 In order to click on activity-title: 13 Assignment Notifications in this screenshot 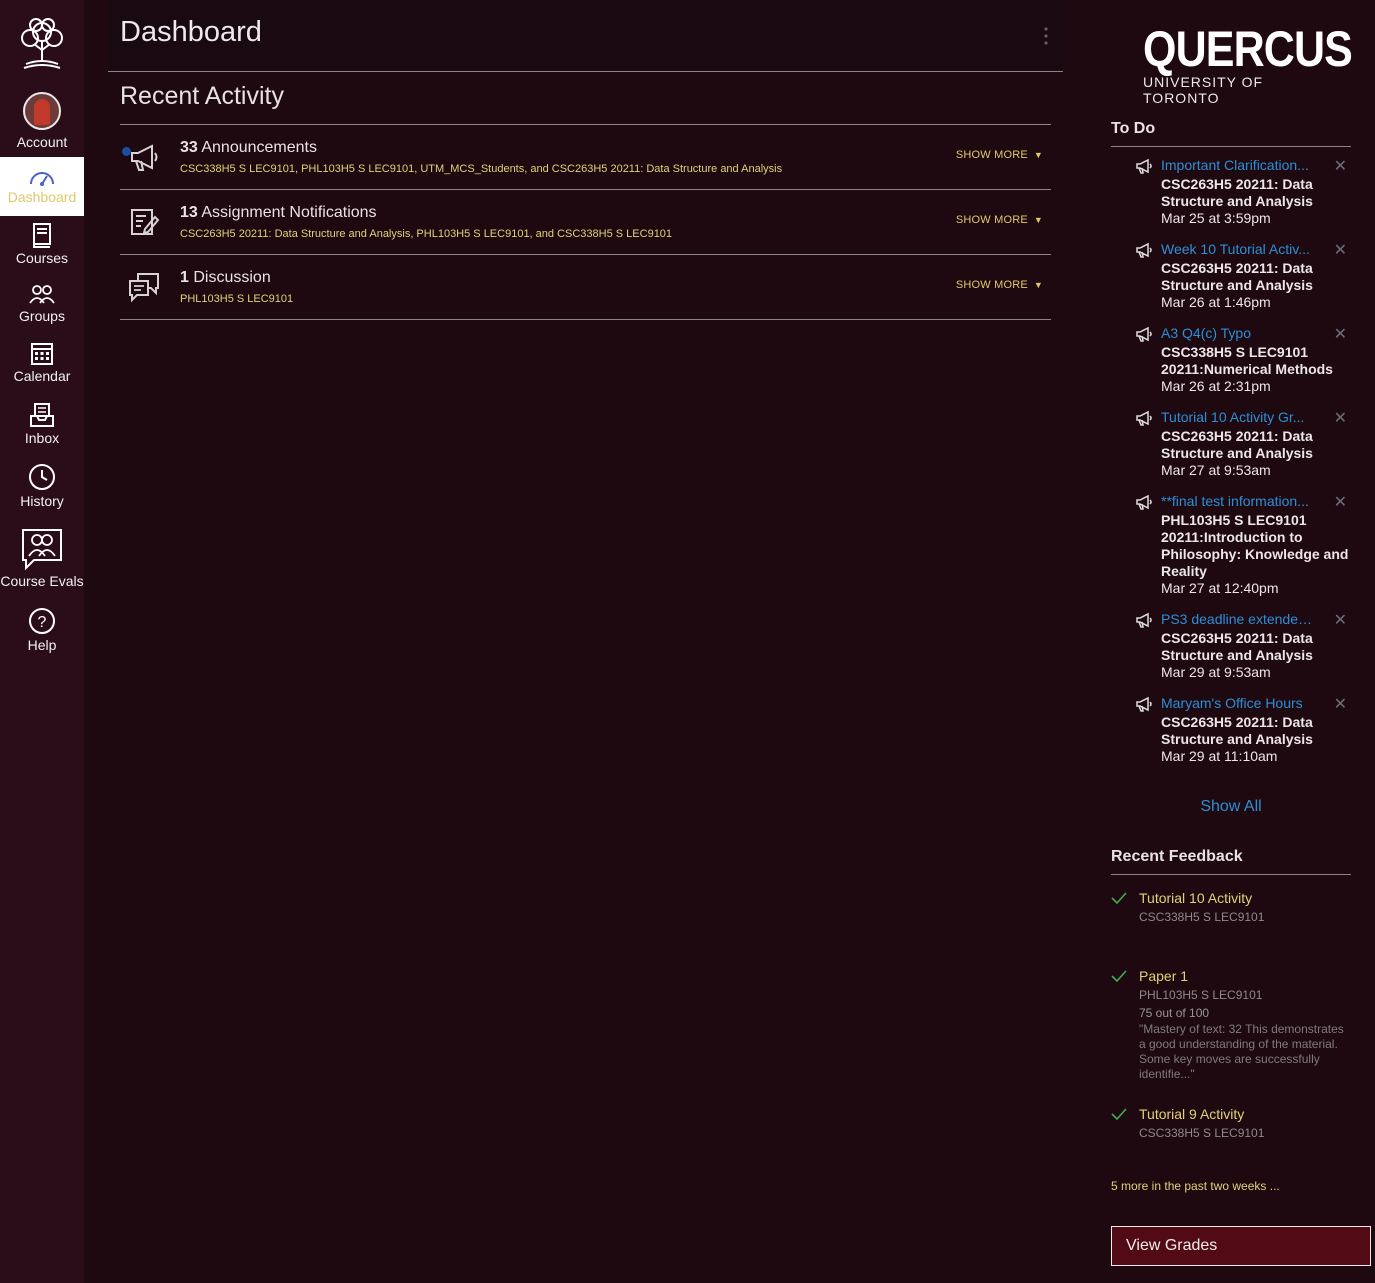, I will do `click(278, 213)`.